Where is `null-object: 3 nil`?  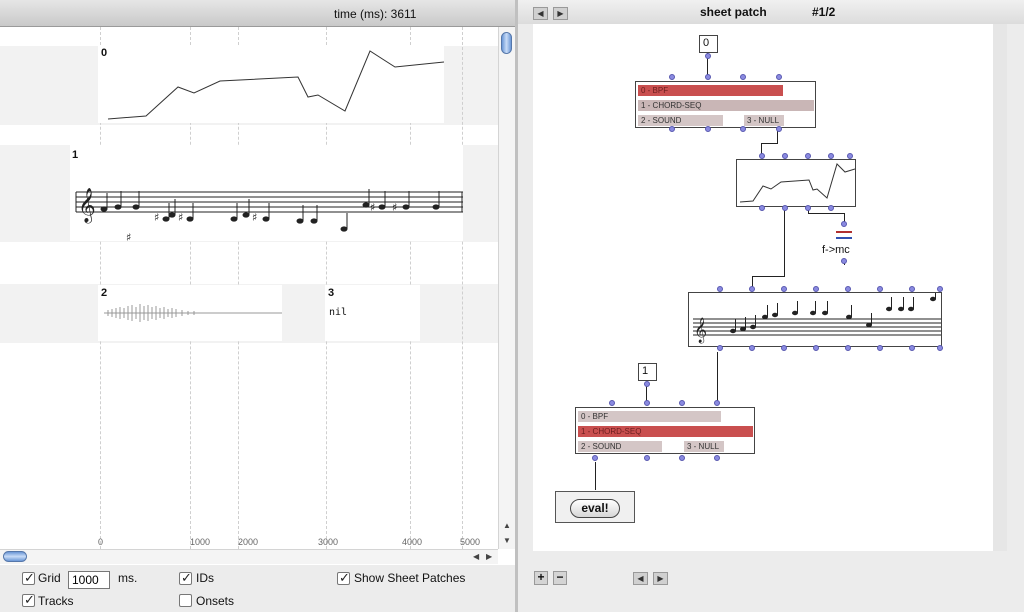
null-object: 3 nil is located at coordinates (372, 313).